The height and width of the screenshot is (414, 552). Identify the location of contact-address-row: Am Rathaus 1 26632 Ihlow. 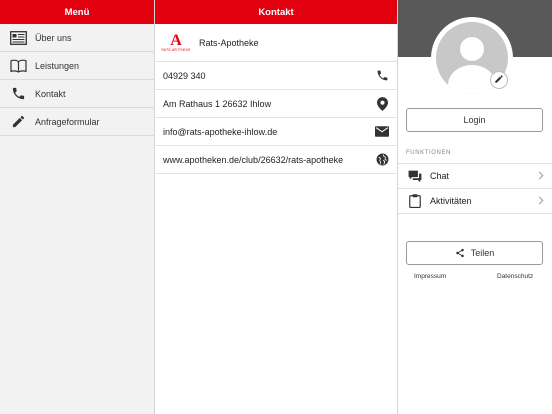
(276, 104).